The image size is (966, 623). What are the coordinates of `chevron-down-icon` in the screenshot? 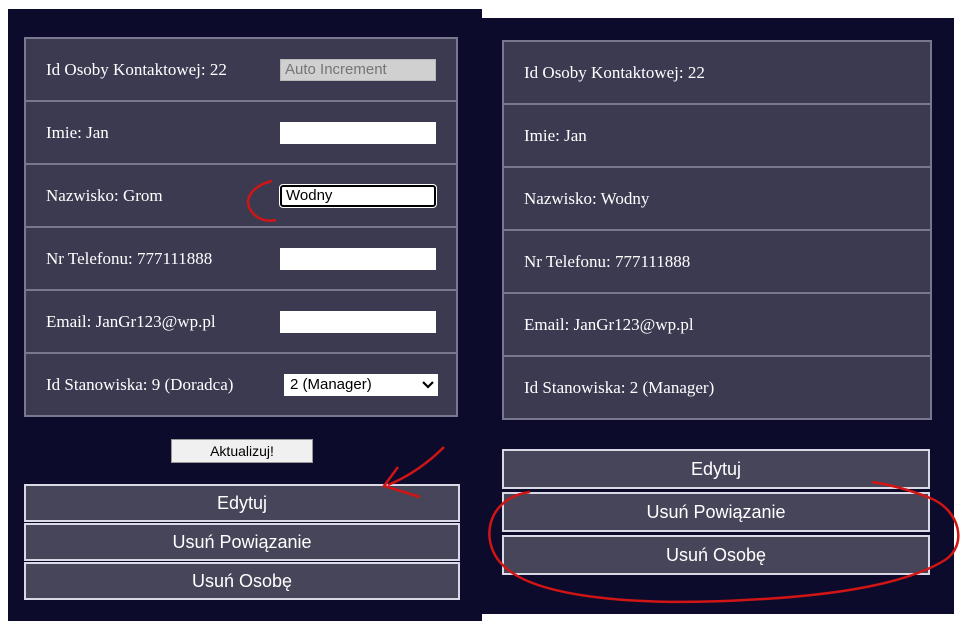 It's located at (428, 384).